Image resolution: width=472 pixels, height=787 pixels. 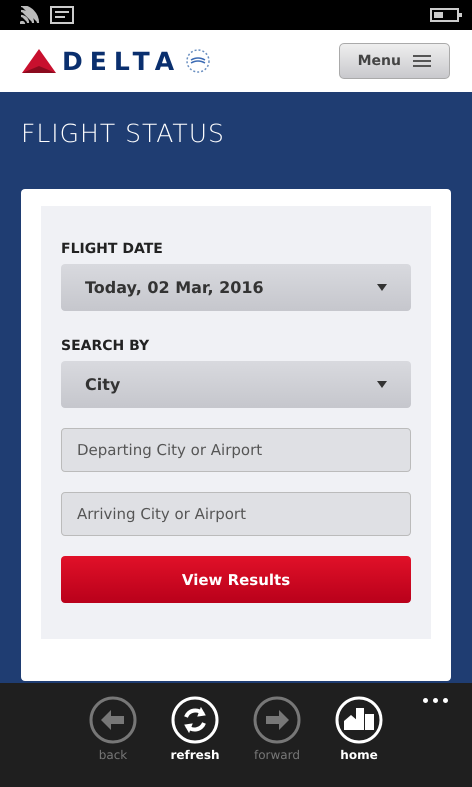 What do you see at coordinates (359, 720) in the screenshot?
I see `house-icon` at bounding box center [359, 720].